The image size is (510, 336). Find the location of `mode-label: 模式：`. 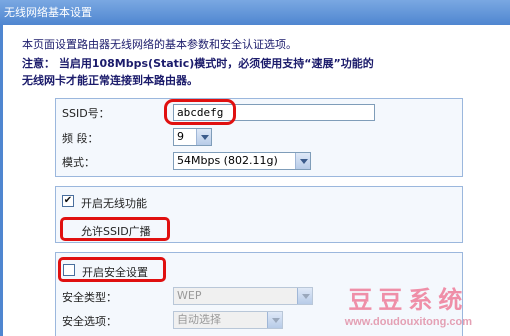

mode-label: 模式： is located at coordinates (78, 162).